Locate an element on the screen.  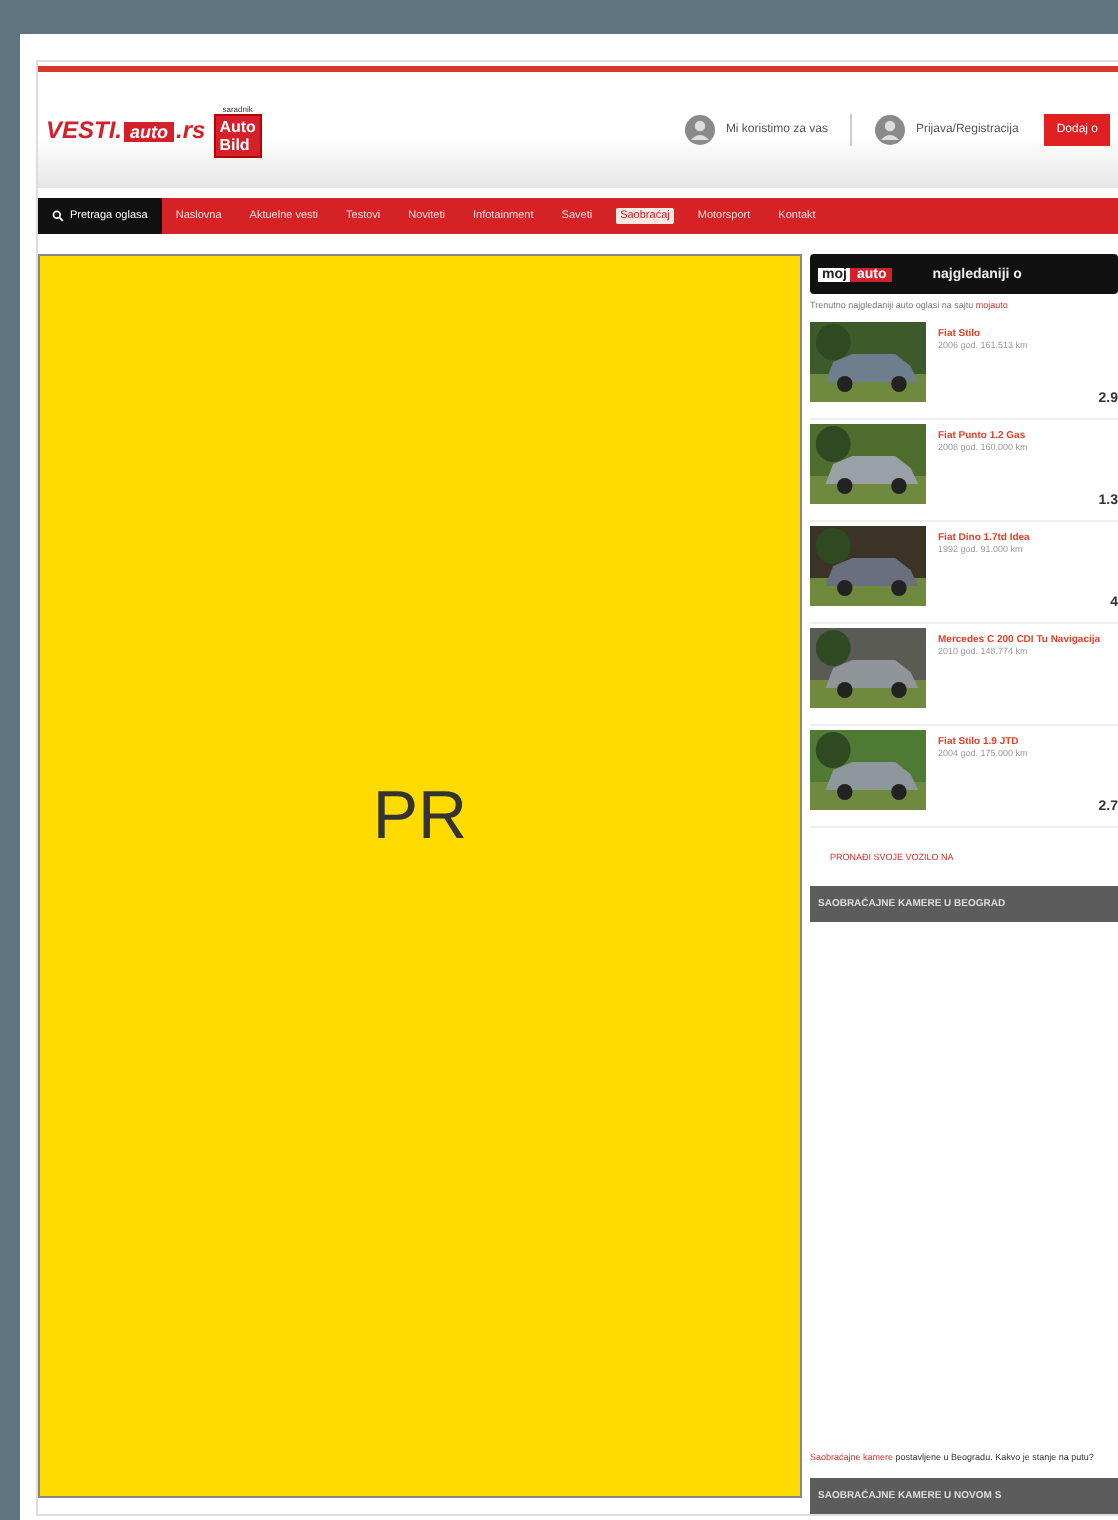
partner-logo: Auto Bild is located at coordinates (237, 135).